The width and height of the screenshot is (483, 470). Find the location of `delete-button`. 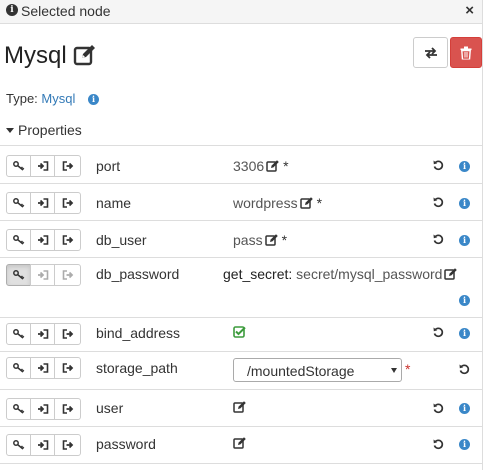

delete-button is located at coordinates (466, 52).